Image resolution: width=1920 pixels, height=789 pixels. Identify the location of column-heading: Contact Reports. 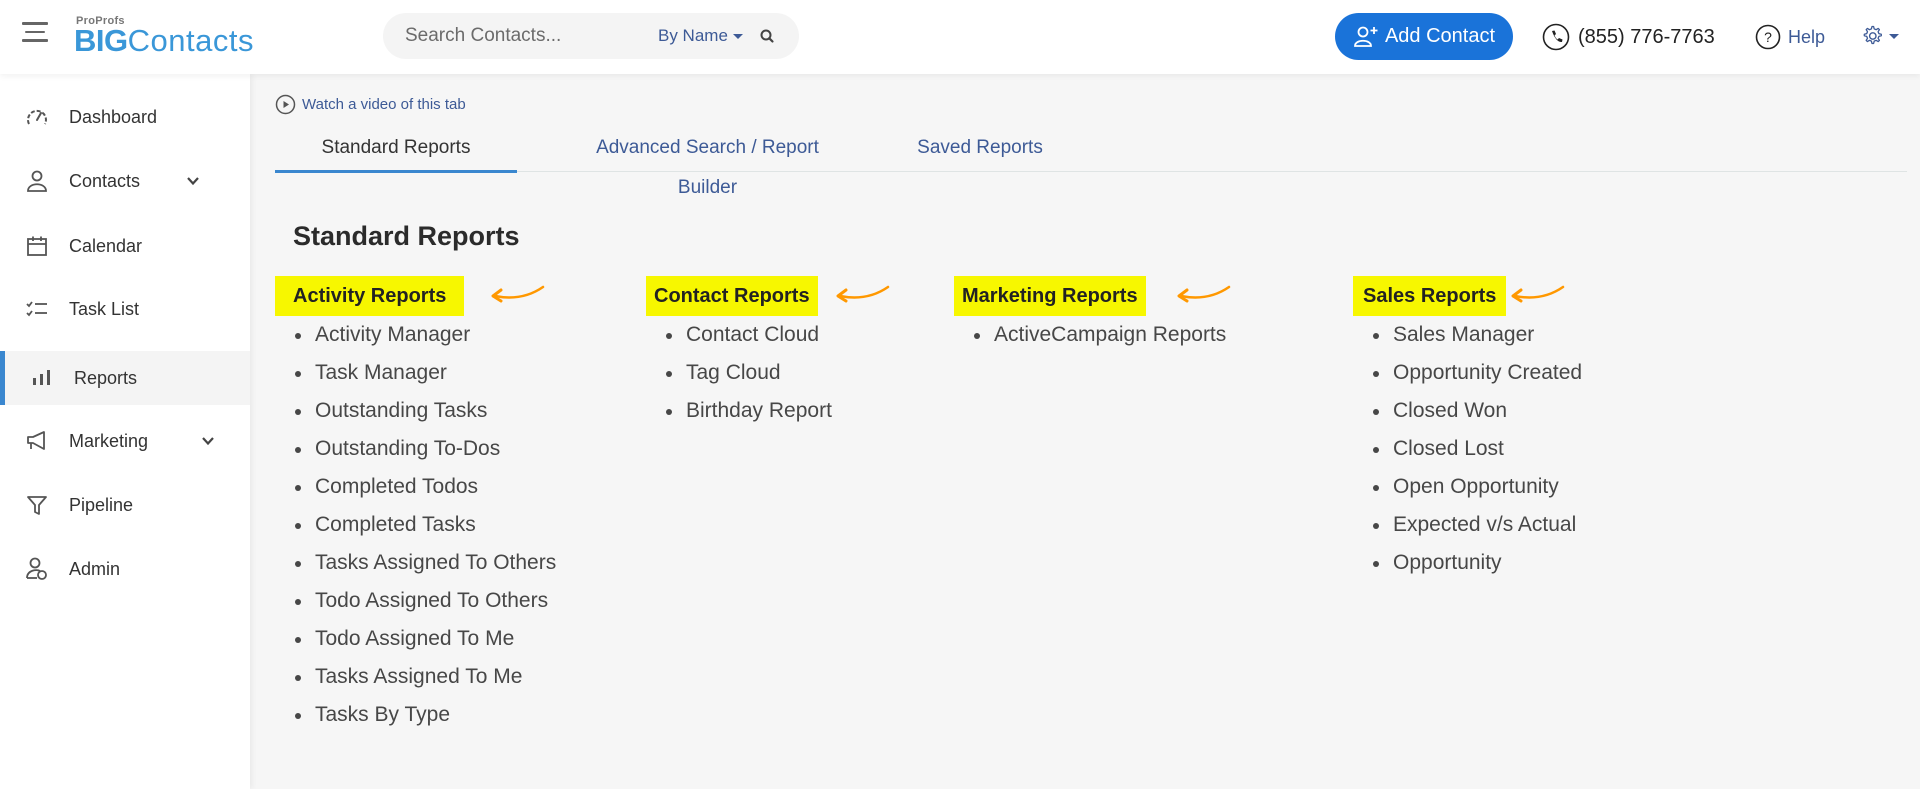
(768, 296).